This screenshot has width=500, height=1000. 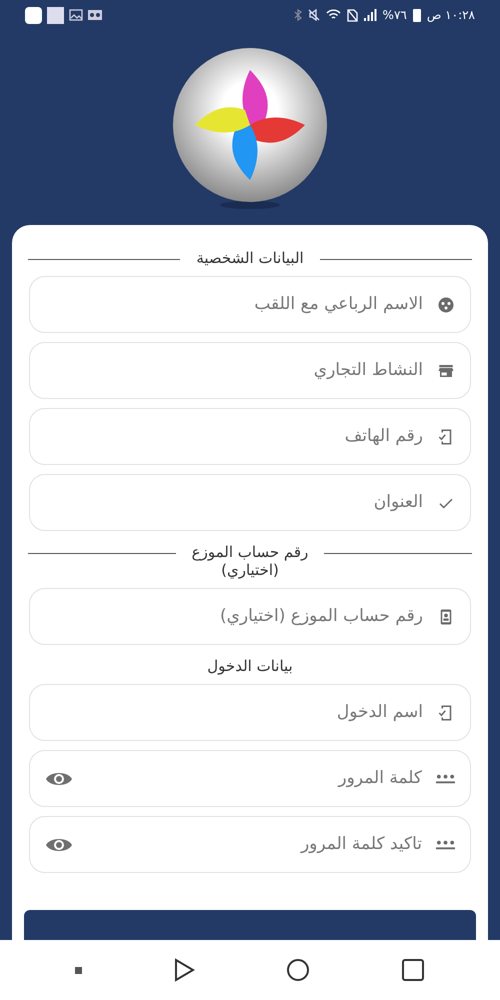 What do you see at coordinates (250, 436) in the screenshot?
I see `input-field: رقم الهاتف` at bounding box center [250, 436].